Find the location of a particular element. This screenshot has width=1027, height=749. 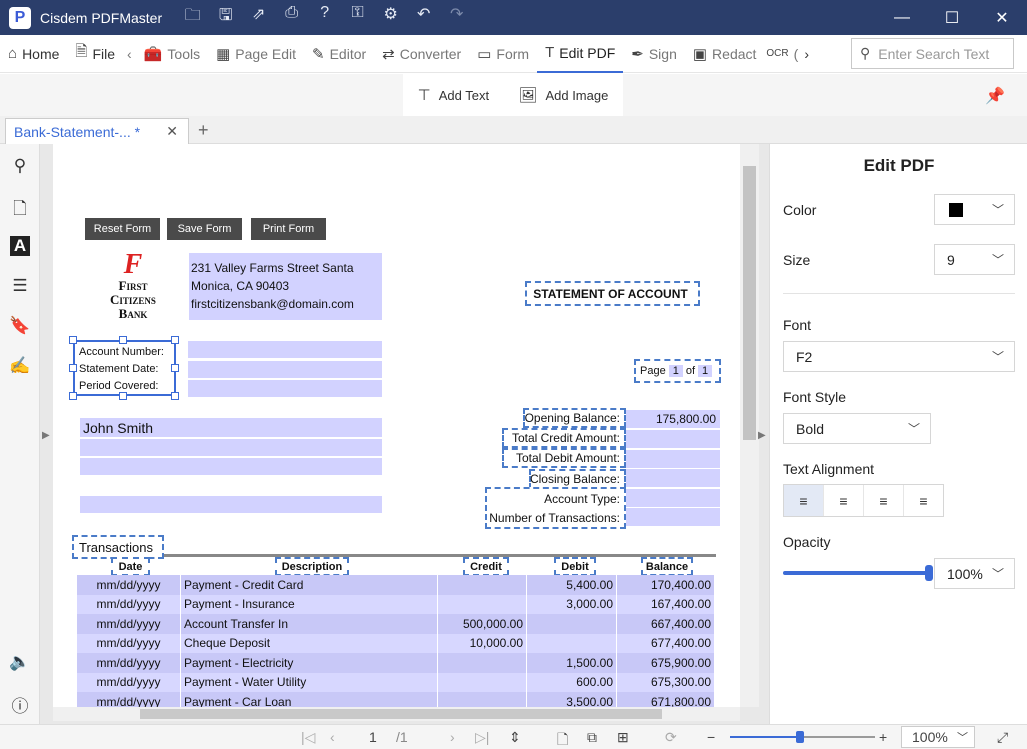

align-center-icon: ≡ is located at coordinates (844, 500).